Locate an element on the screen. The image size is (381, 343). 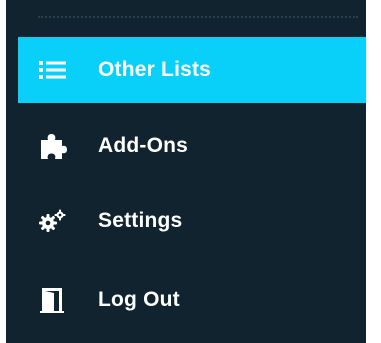
puzzle-piece-icon is located at coordinates (57, 146).